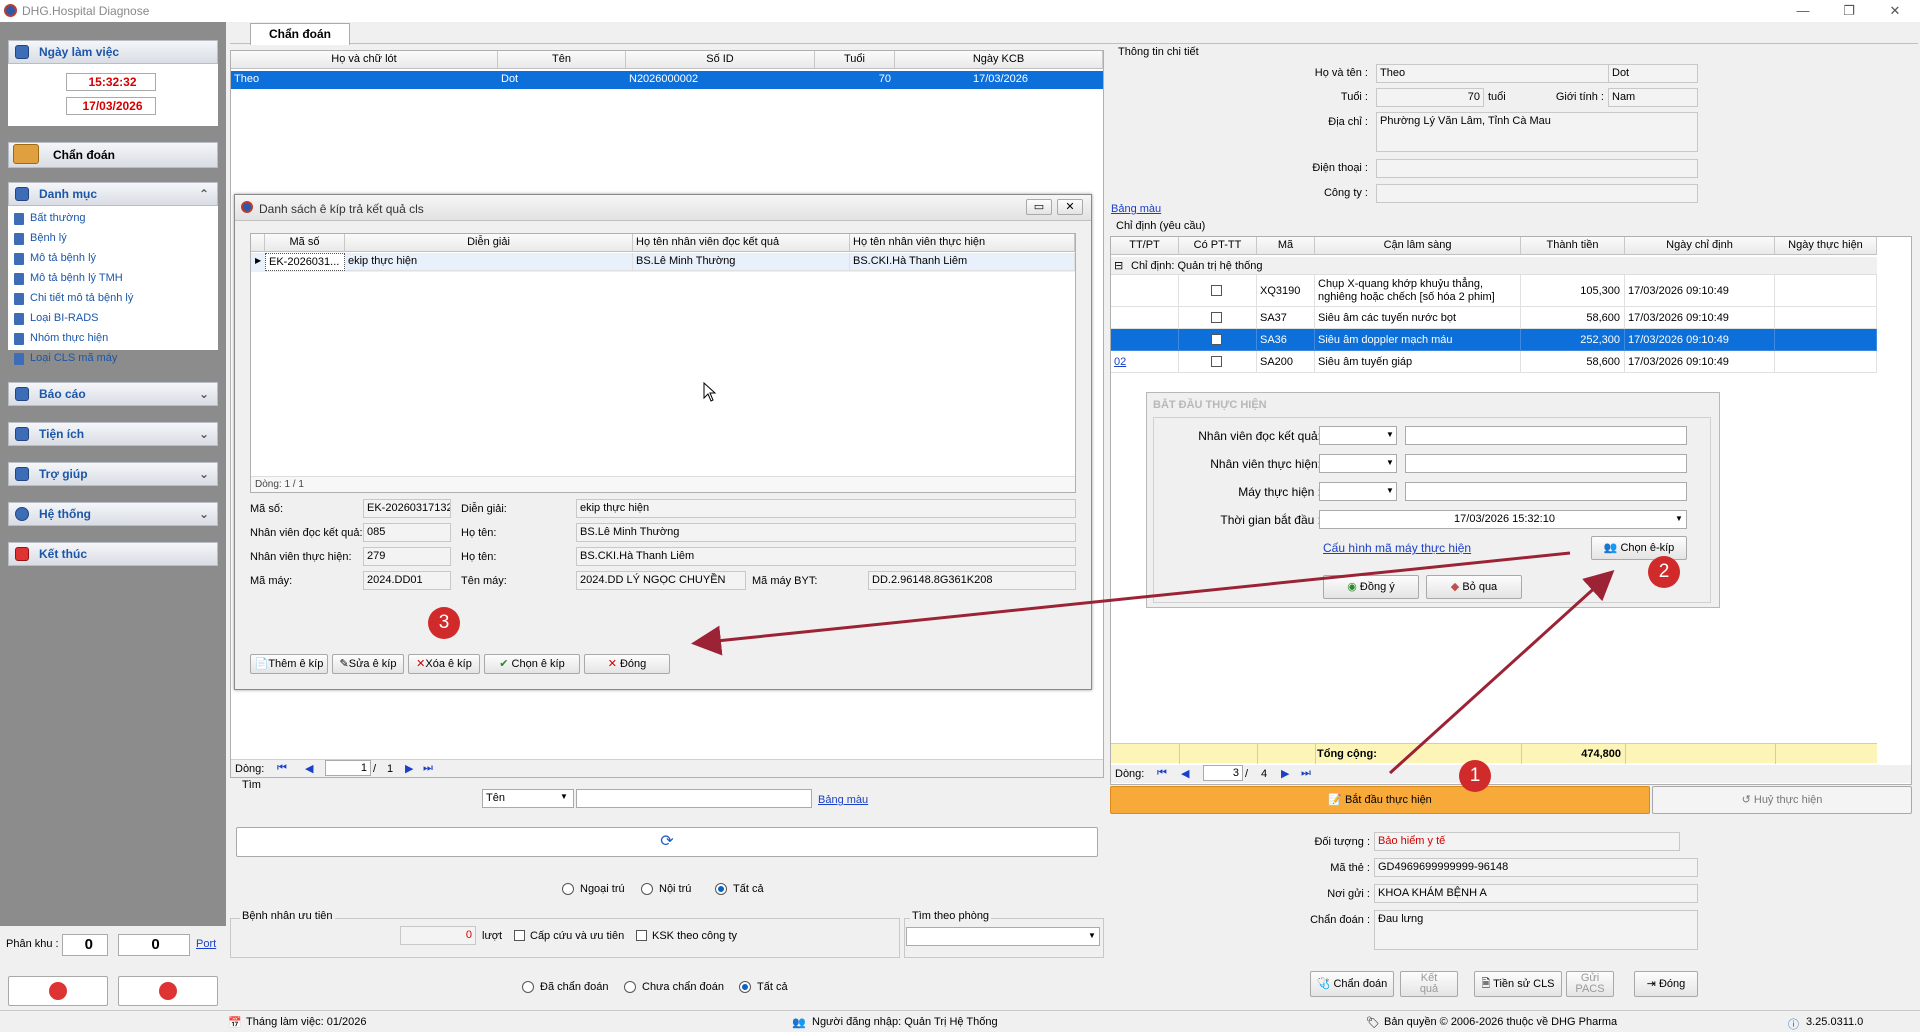  Describe the element at coordinates (1218, 246) in the screenshot. I see `col-header: Có PT-TT` at that location.